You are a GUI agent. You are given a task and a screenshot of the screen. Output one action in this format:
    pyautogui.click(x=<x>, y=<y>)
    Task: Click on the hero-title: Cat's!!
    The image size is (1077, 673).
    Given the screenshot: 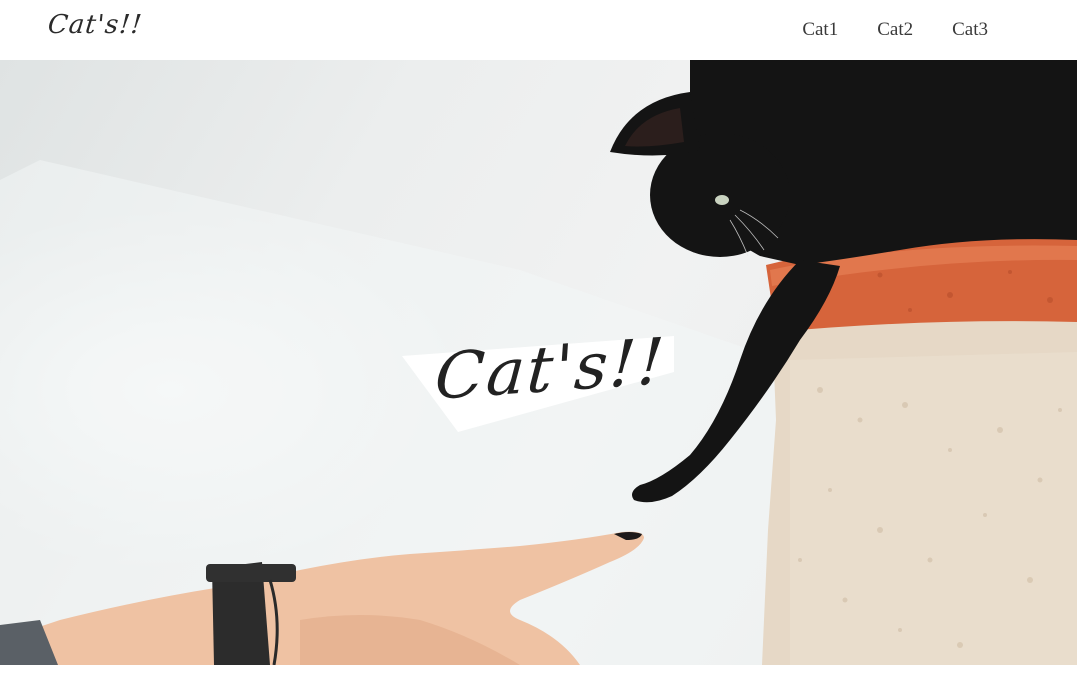 What is the action you would take?
    pyautogui.click(x=550, y=370)
    